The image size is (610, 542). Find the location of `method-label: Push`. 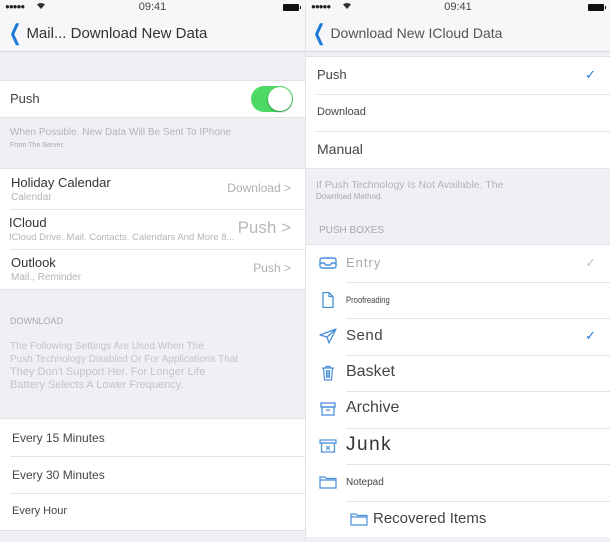

method-label: Push is located at coordinates (332, 74).